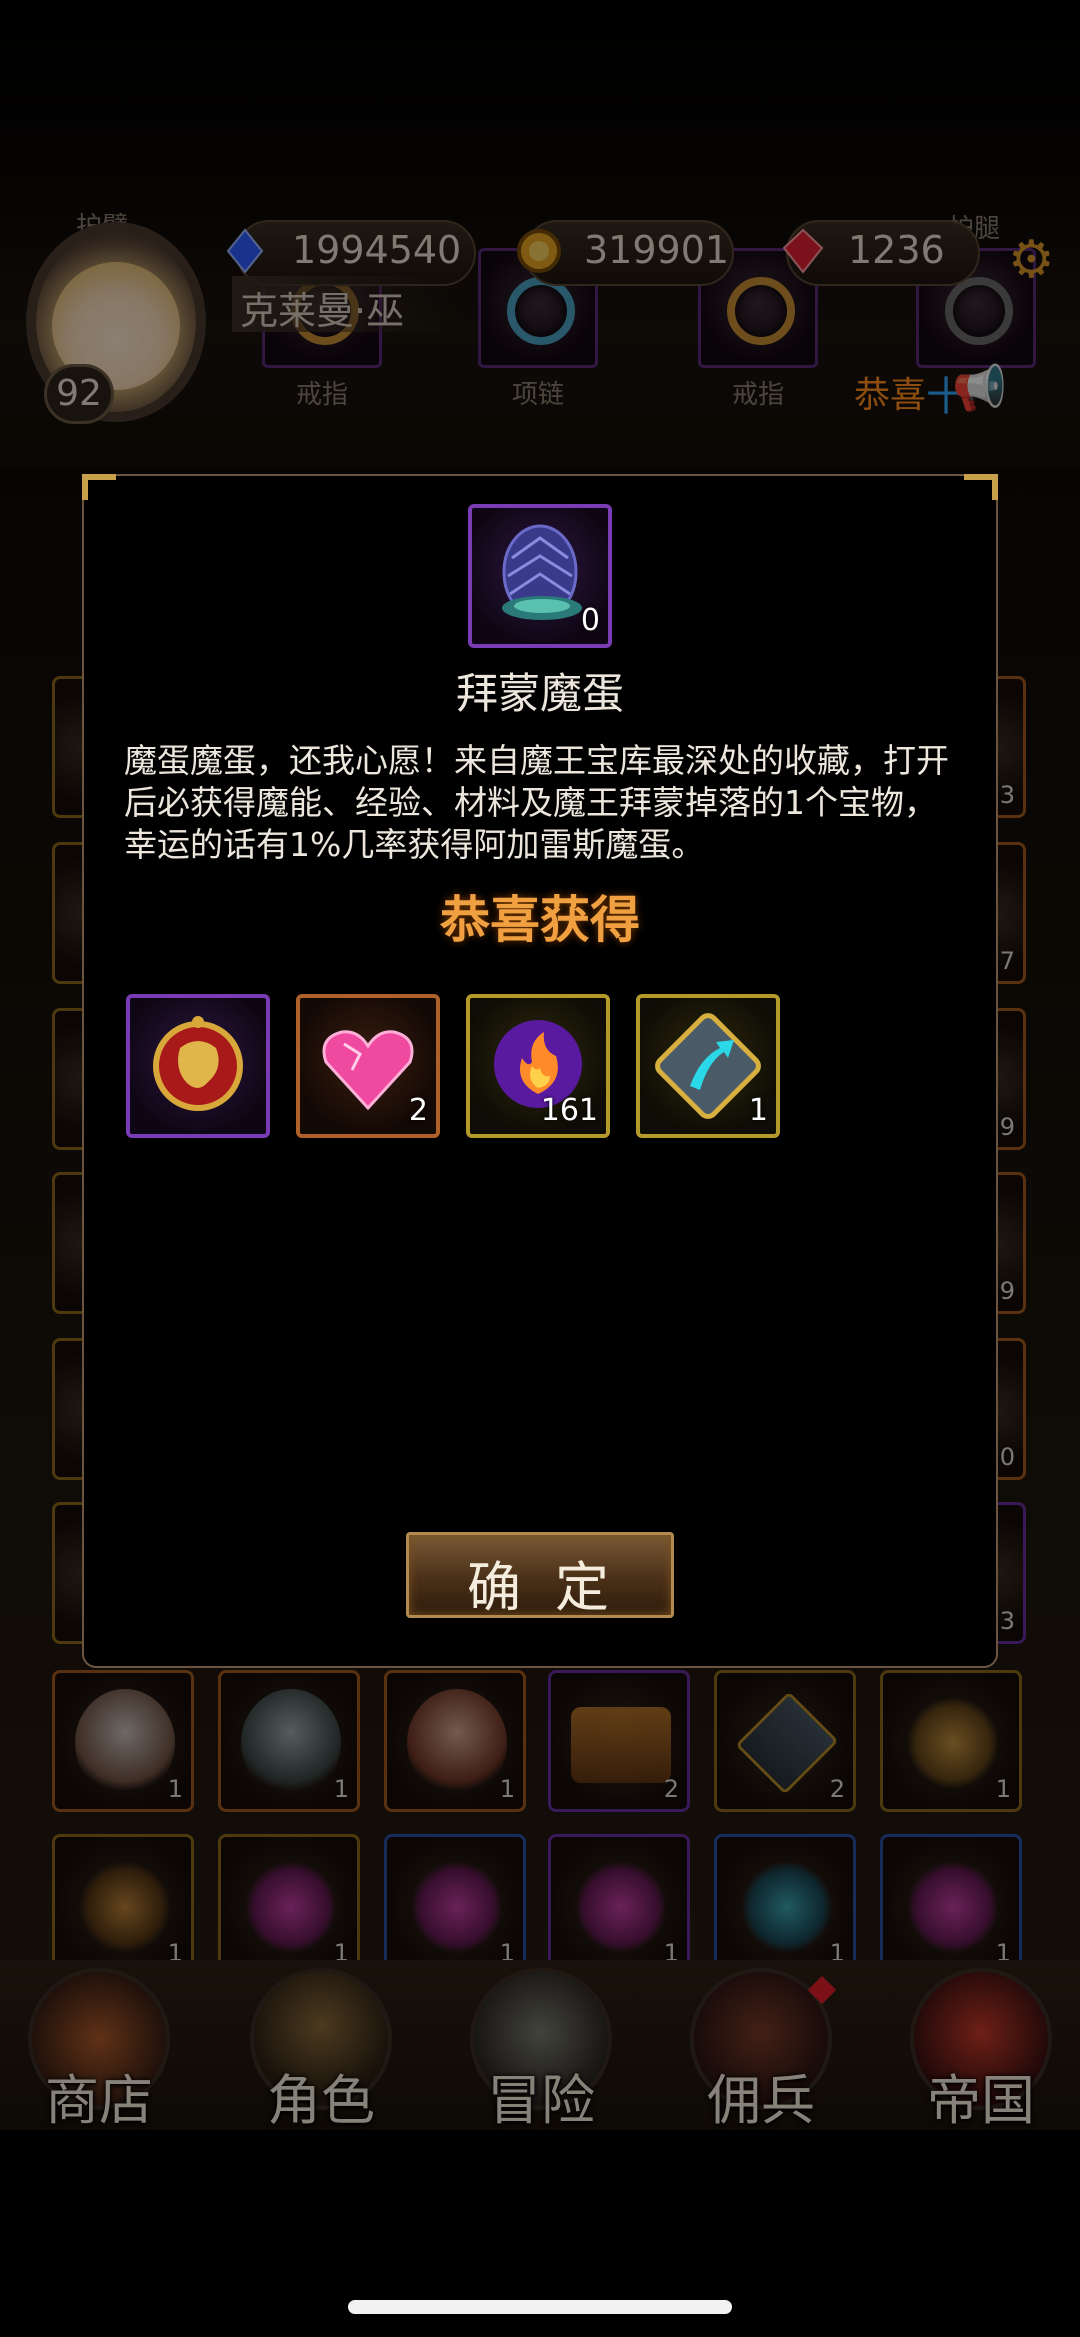 This screenshot has height=2337, width=1080. I want to click on reward-slot, so click(198, 1066).